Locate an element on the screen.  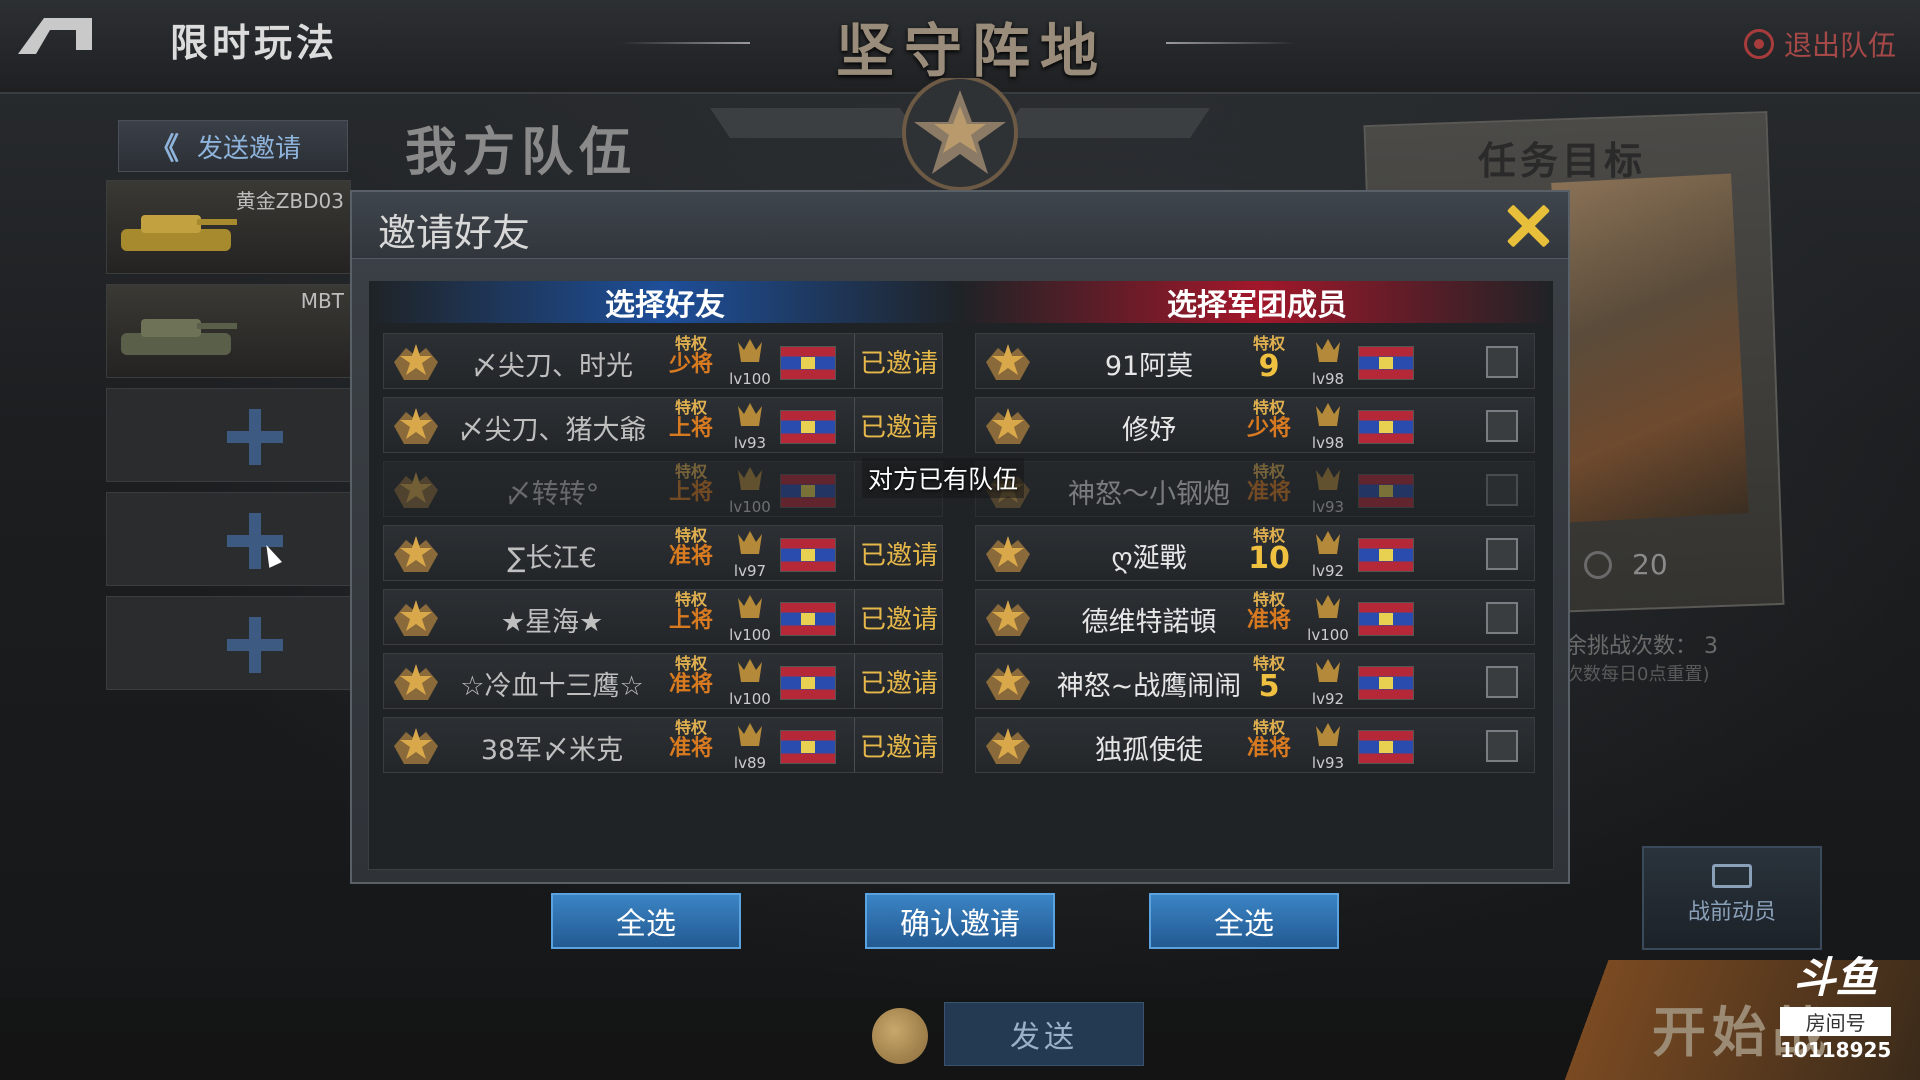
leave-team-button: 退出队伍 is located at coordinates (1820, 44).